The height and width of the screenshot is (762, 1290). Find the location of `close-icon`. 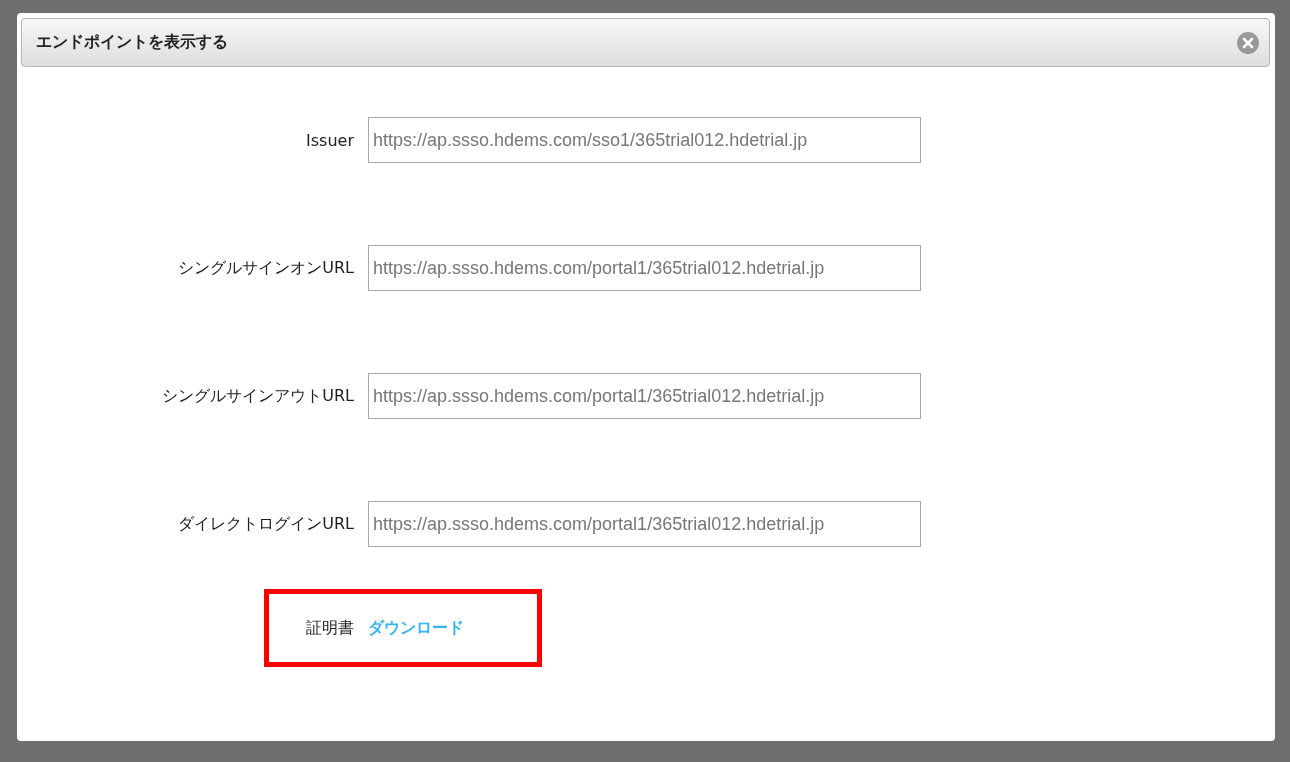

close-icon is located at coordinates (1248, 42).